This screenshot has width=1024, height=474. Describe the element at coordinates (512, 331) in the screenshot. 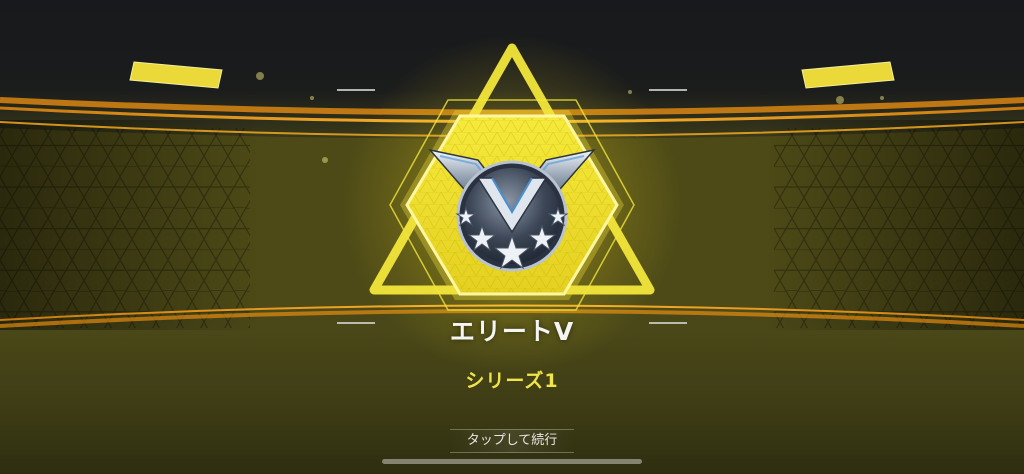

I see `rank-title: エリートⅤ` at that location.